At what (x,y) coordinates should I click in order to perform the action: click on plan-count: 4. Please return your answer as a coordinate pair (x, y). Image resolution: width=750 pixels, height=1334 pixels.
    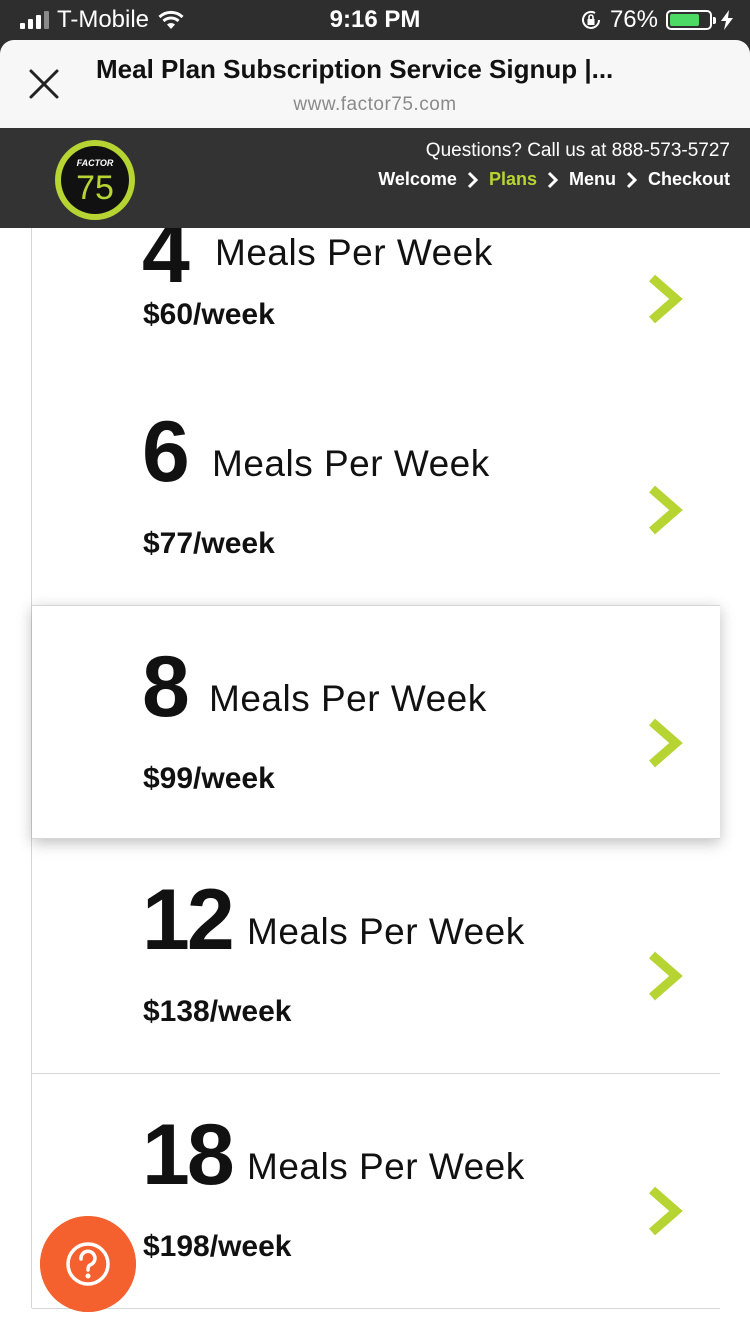
    Looking at the image, I should click on (166, 264).